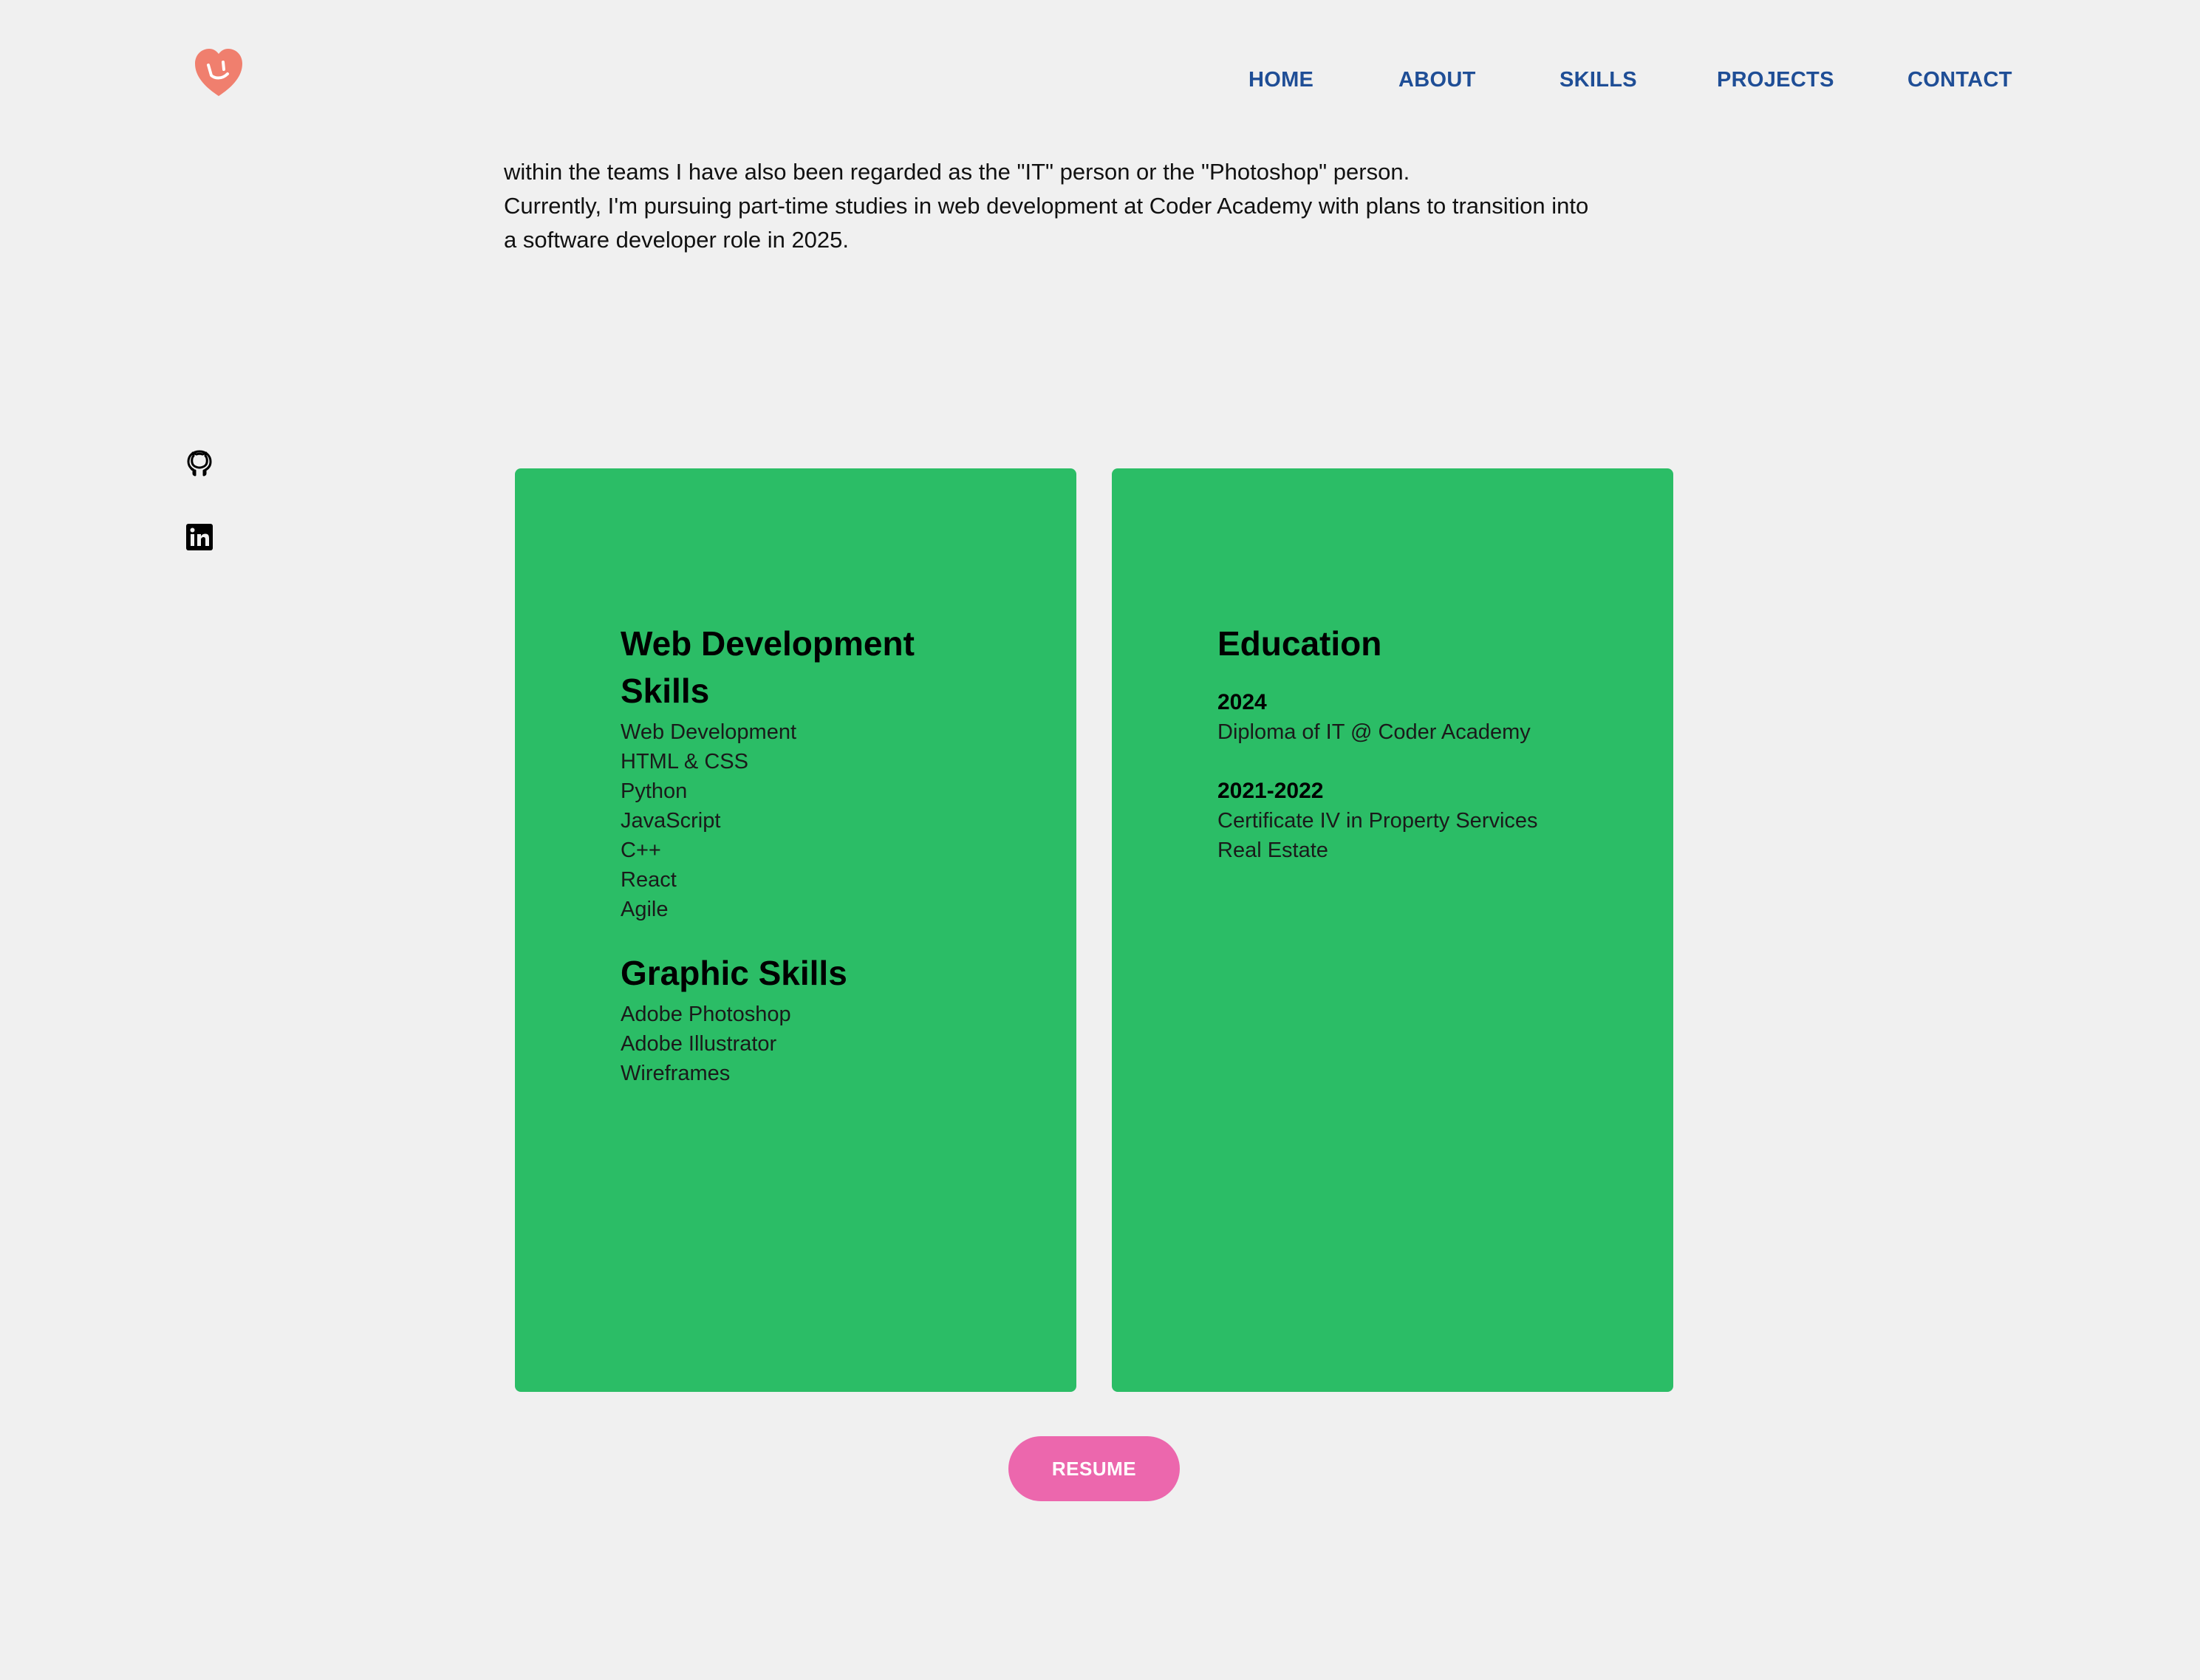 This screenshot has height=1680, width=2200. What do you see at coordinates (1374, 732) in the screenshot?
I see `education-detail: Diploma of IT @ Coder Academy` at bounding box center [1374, 732].